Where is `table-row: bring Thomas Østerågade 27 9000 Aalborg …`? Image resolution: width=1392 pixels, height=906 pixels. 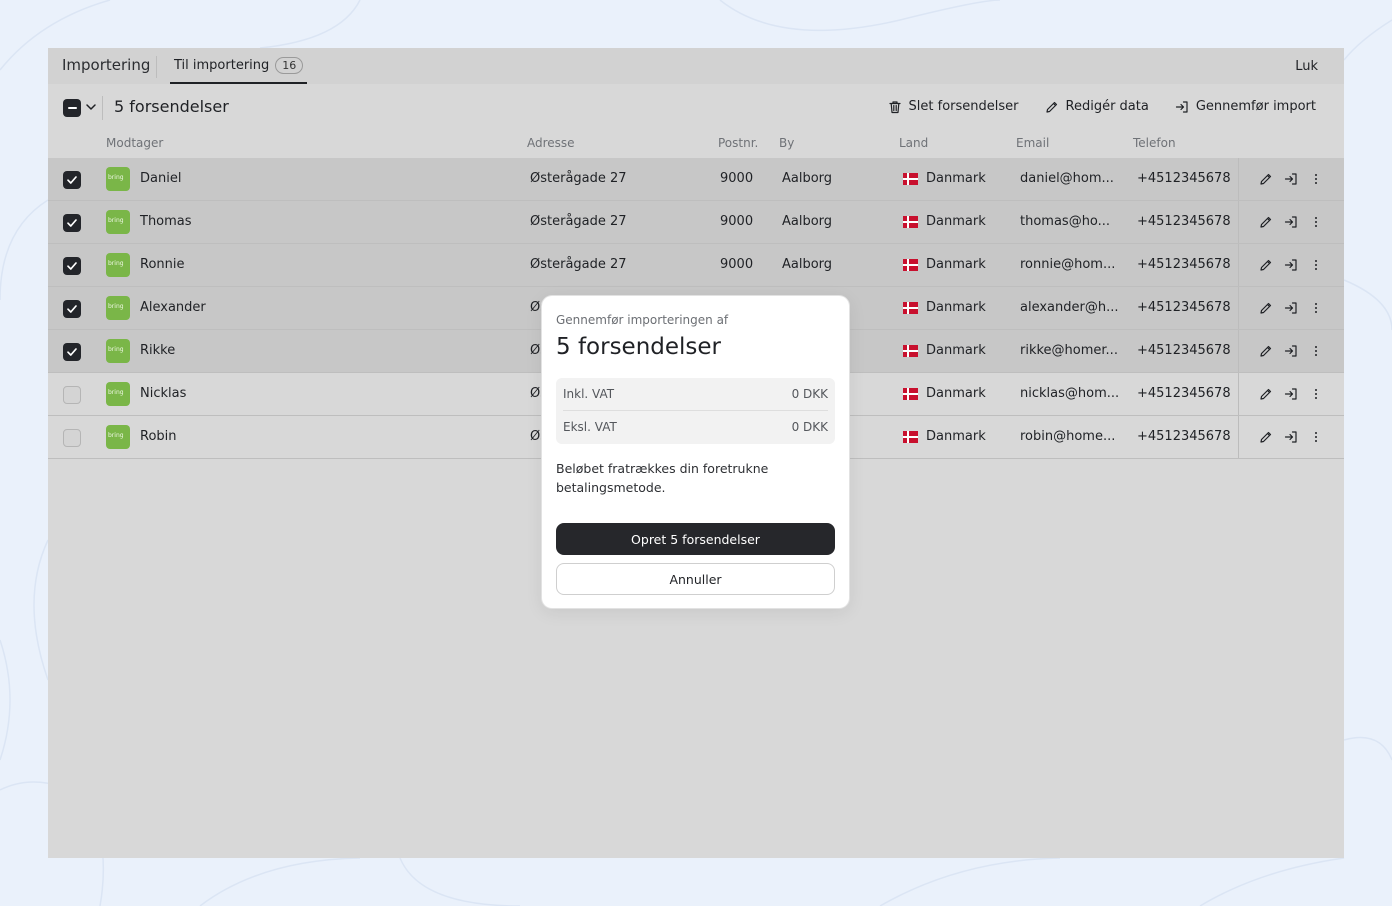
table-row: bring Thomas Østerågade 27 9000 Aalborg … is located at coordinates (696, 222).